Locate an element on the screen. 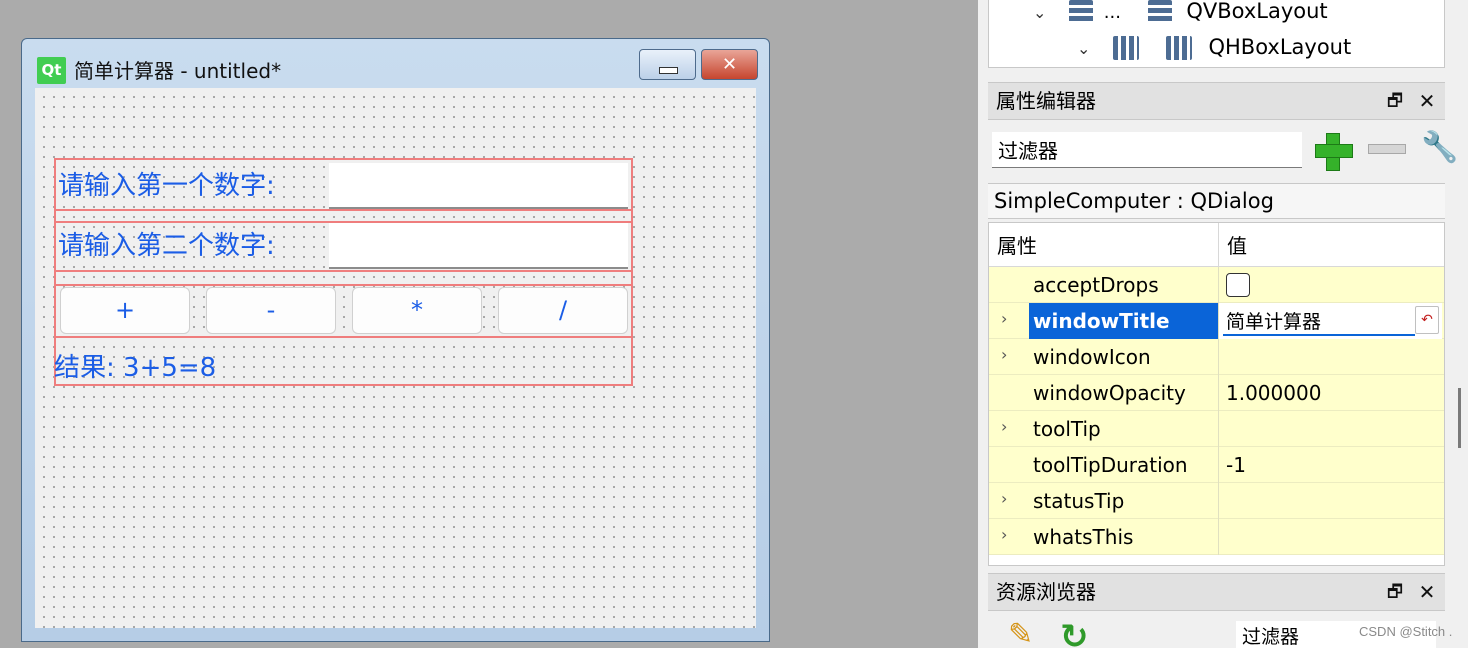 The image size is (1468, 648). panel-title: 资源浏览器 is located at coordinates (1046, 592).